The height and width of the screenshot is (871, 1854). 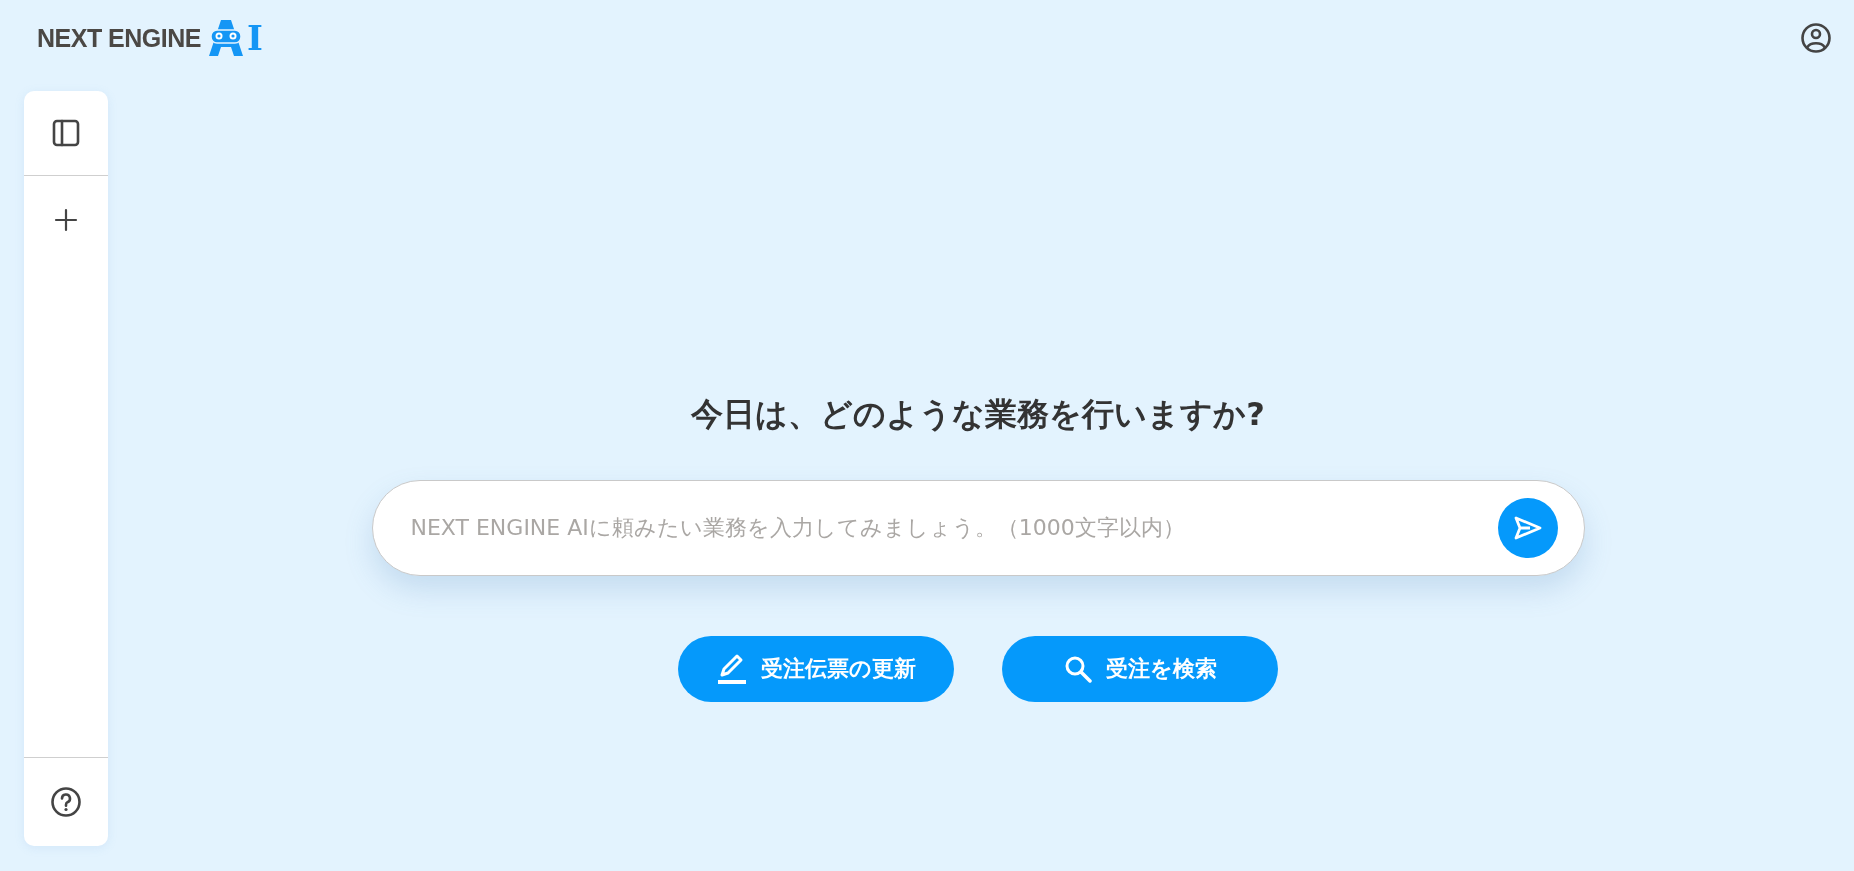 I want to click on page-heading: 今日は、どのような業務を行いますか?, so click(x=978, y=414).